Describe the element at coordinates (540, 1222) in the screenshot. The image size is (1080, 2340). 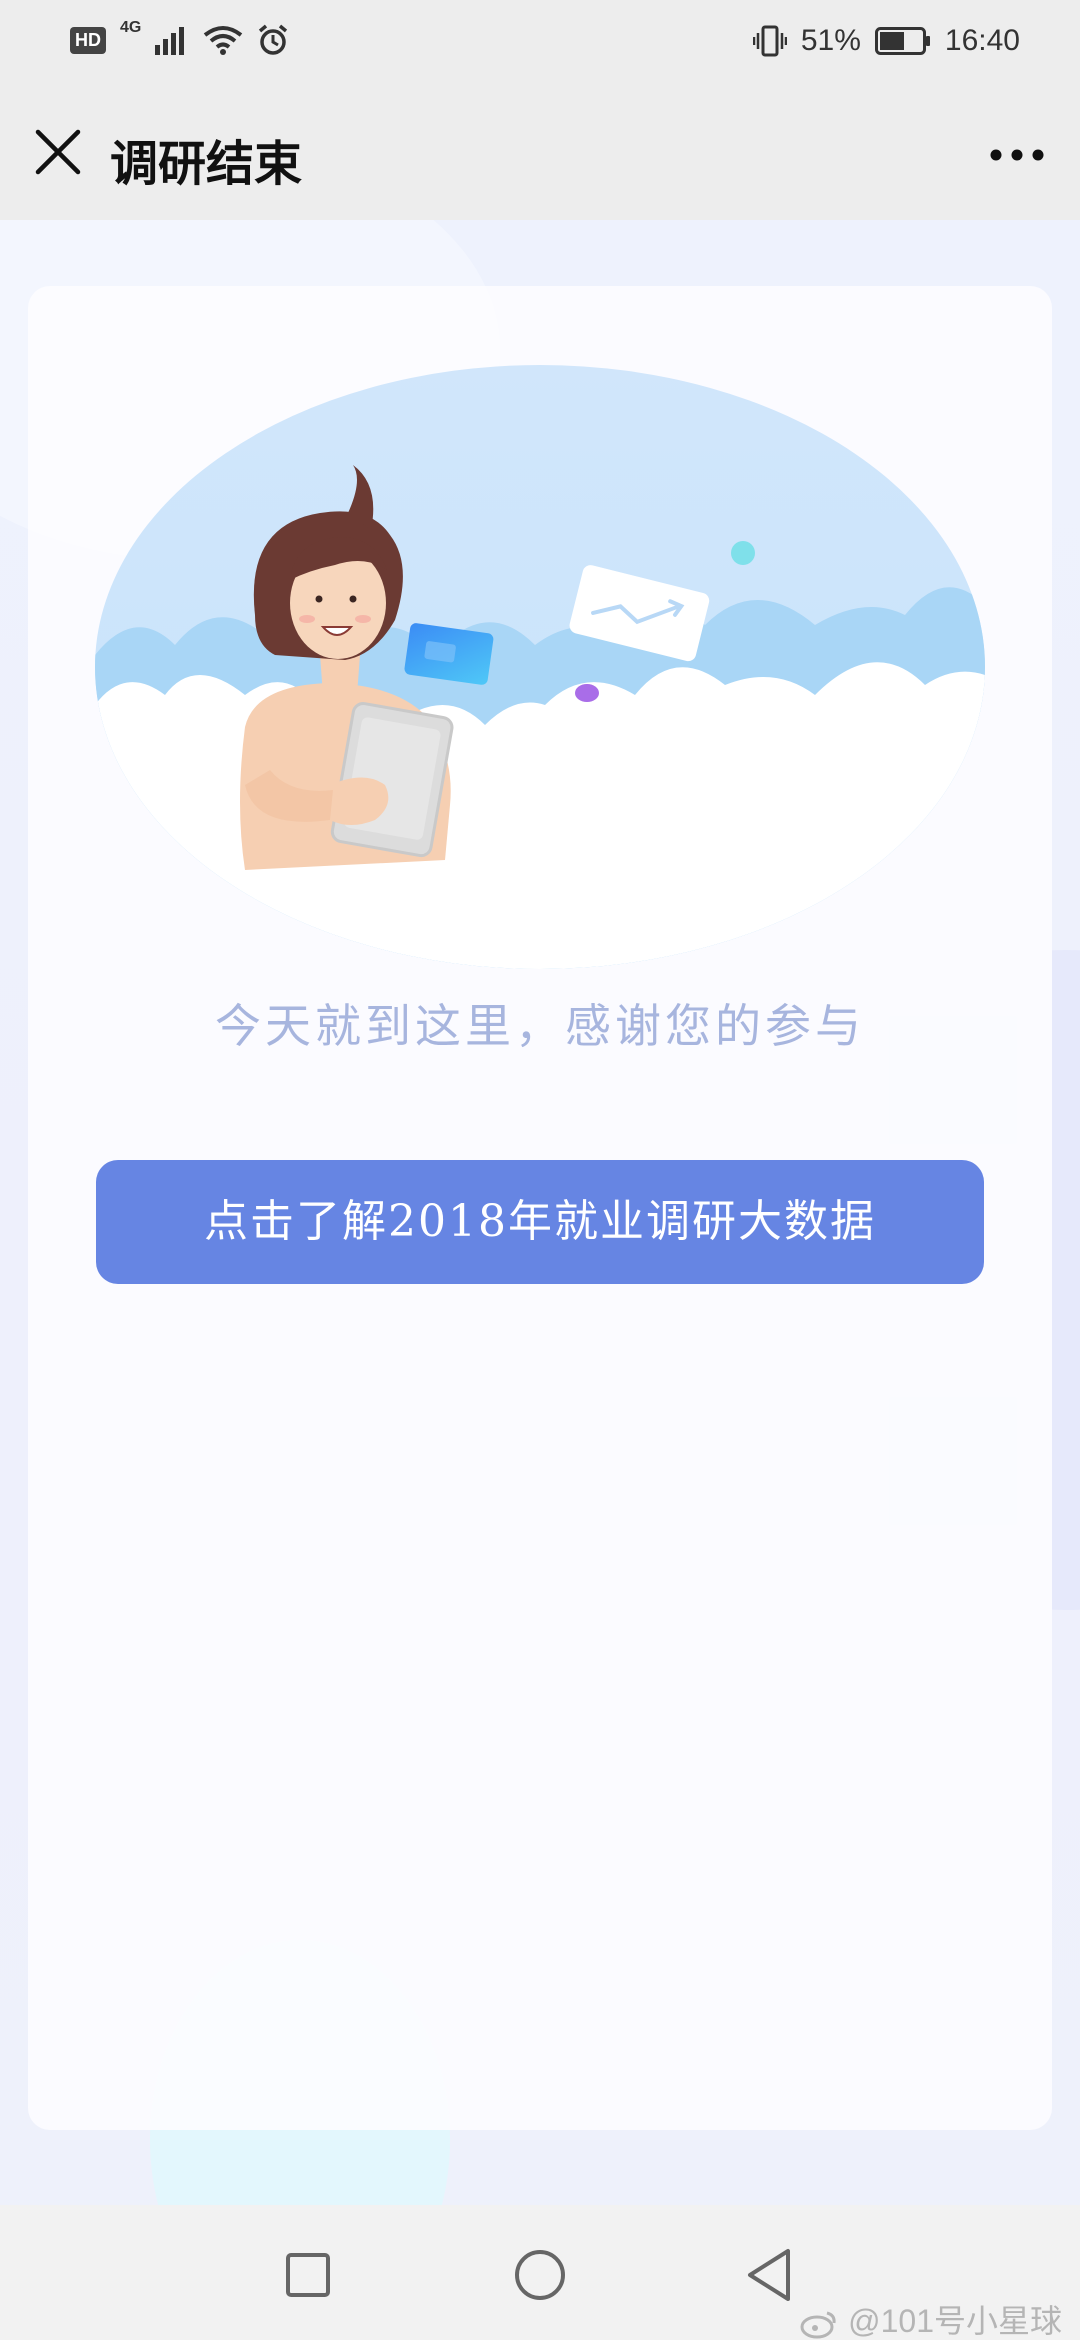
I see `learn-more-button: 点击了解2018年就业调研大数据` at that location.